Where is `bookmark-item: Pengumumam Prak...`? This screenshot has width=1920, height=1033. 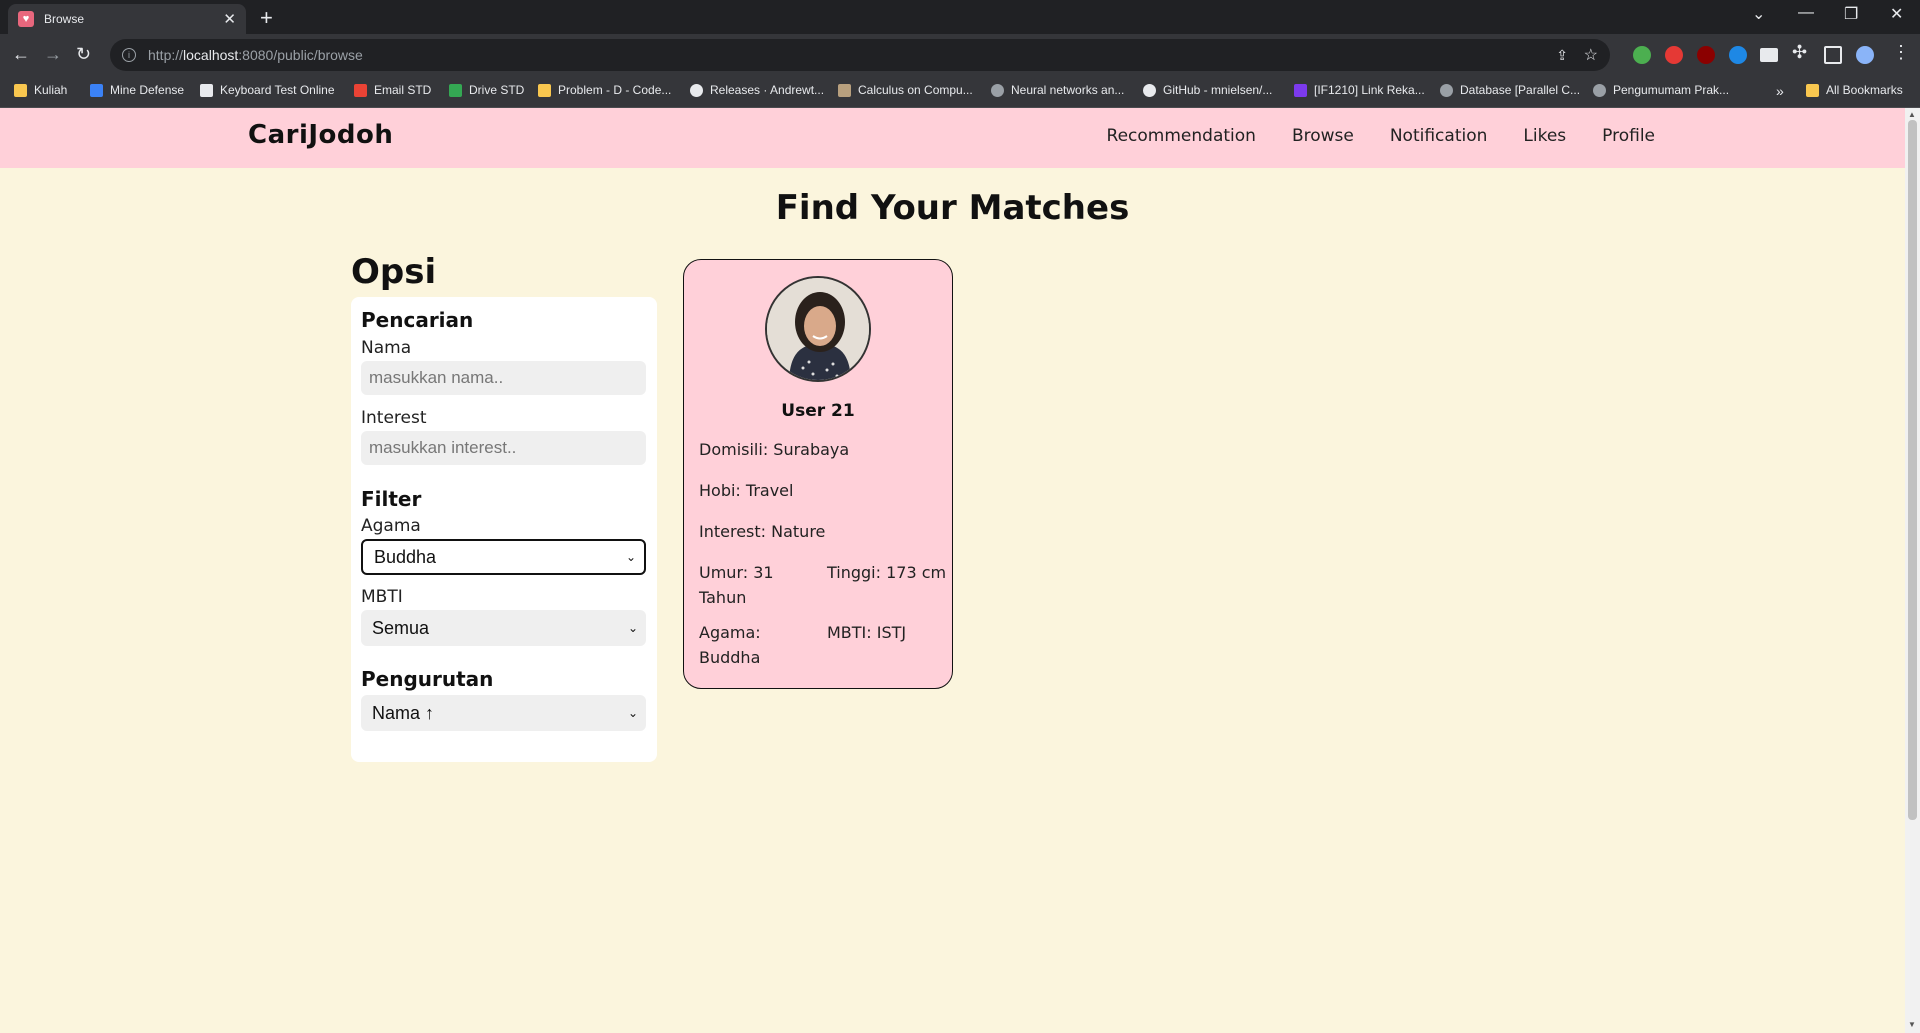
bookmark-item: Pengumumam Prak... is located at coordinates (1661, 90).